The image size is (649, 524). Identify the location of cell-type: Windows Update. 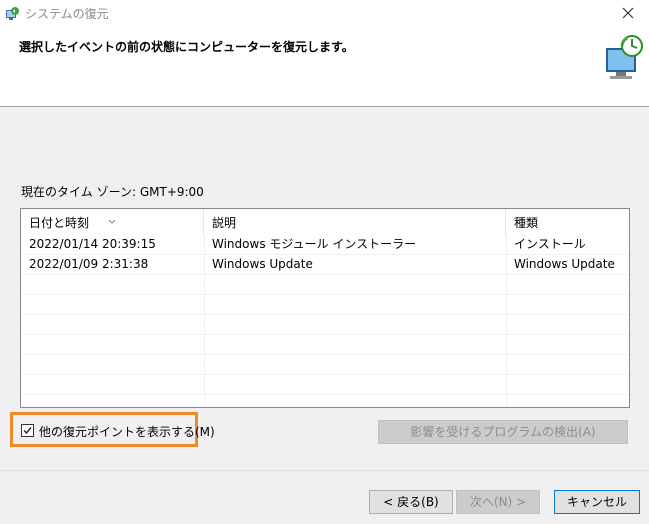
(564, 264).